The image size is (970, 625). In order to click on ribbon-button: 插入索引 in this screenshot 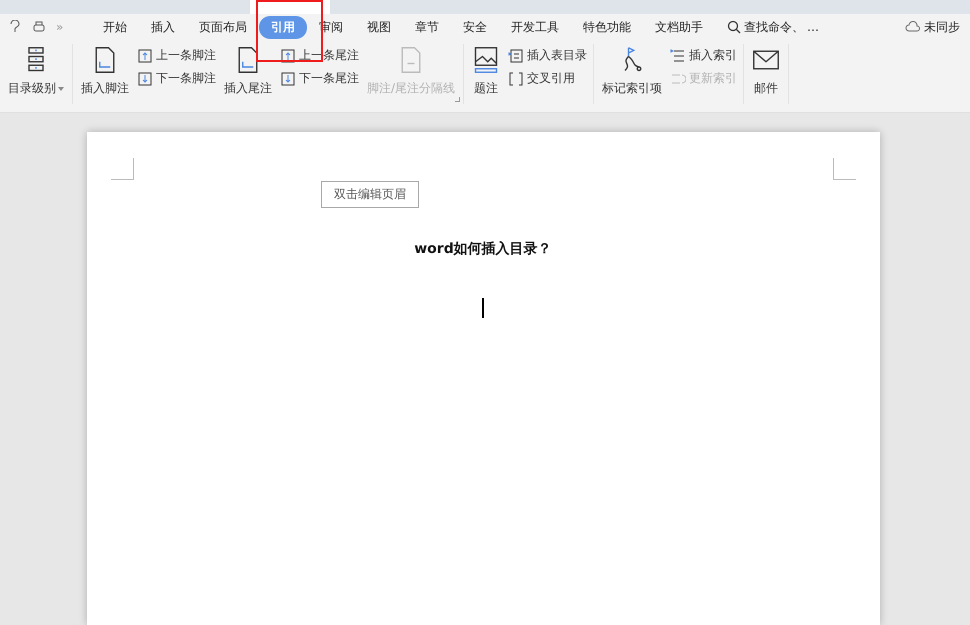, I will do `click(704, 55)`.